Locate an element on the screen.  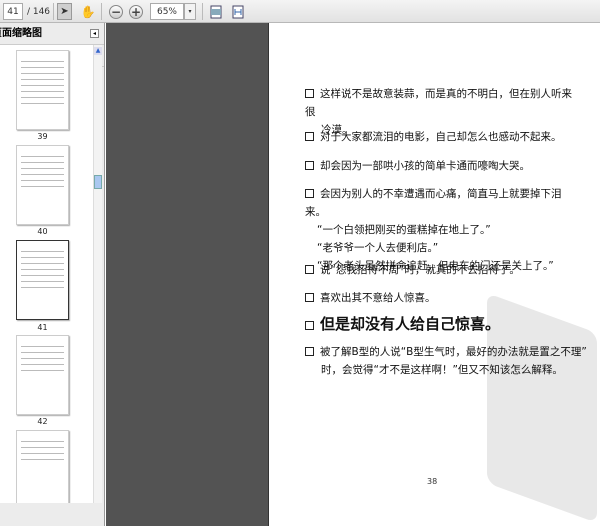
checklist-item: 喜欢出其不意给人惊喜。 is located at coordinates (440, 298).